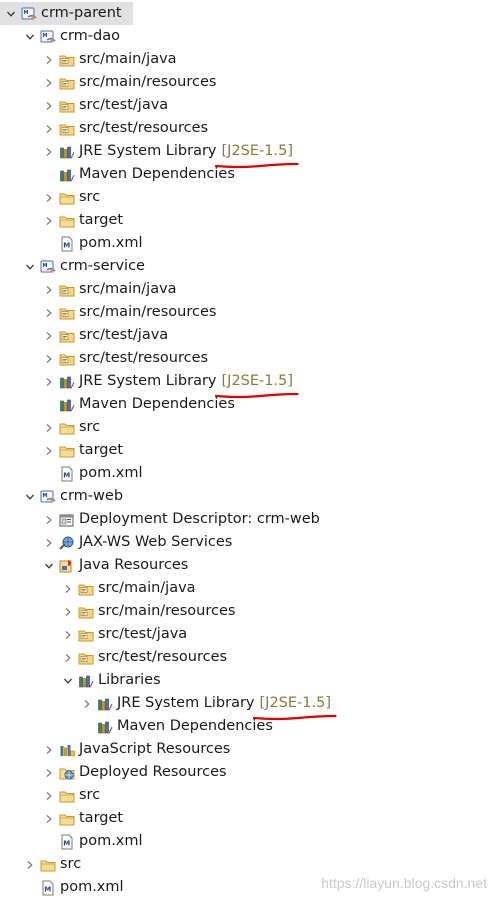 The image size is (499, 901). Describe the element at coordinates (67, 566) in the screenshot. I see `java-resources-icon` at that location.